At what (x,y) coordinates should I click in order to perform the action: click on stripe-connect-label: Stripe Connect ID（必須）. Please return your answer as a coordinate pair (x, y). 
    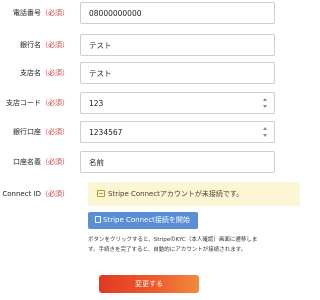
    Looking at the image, I should click on (34, 194).